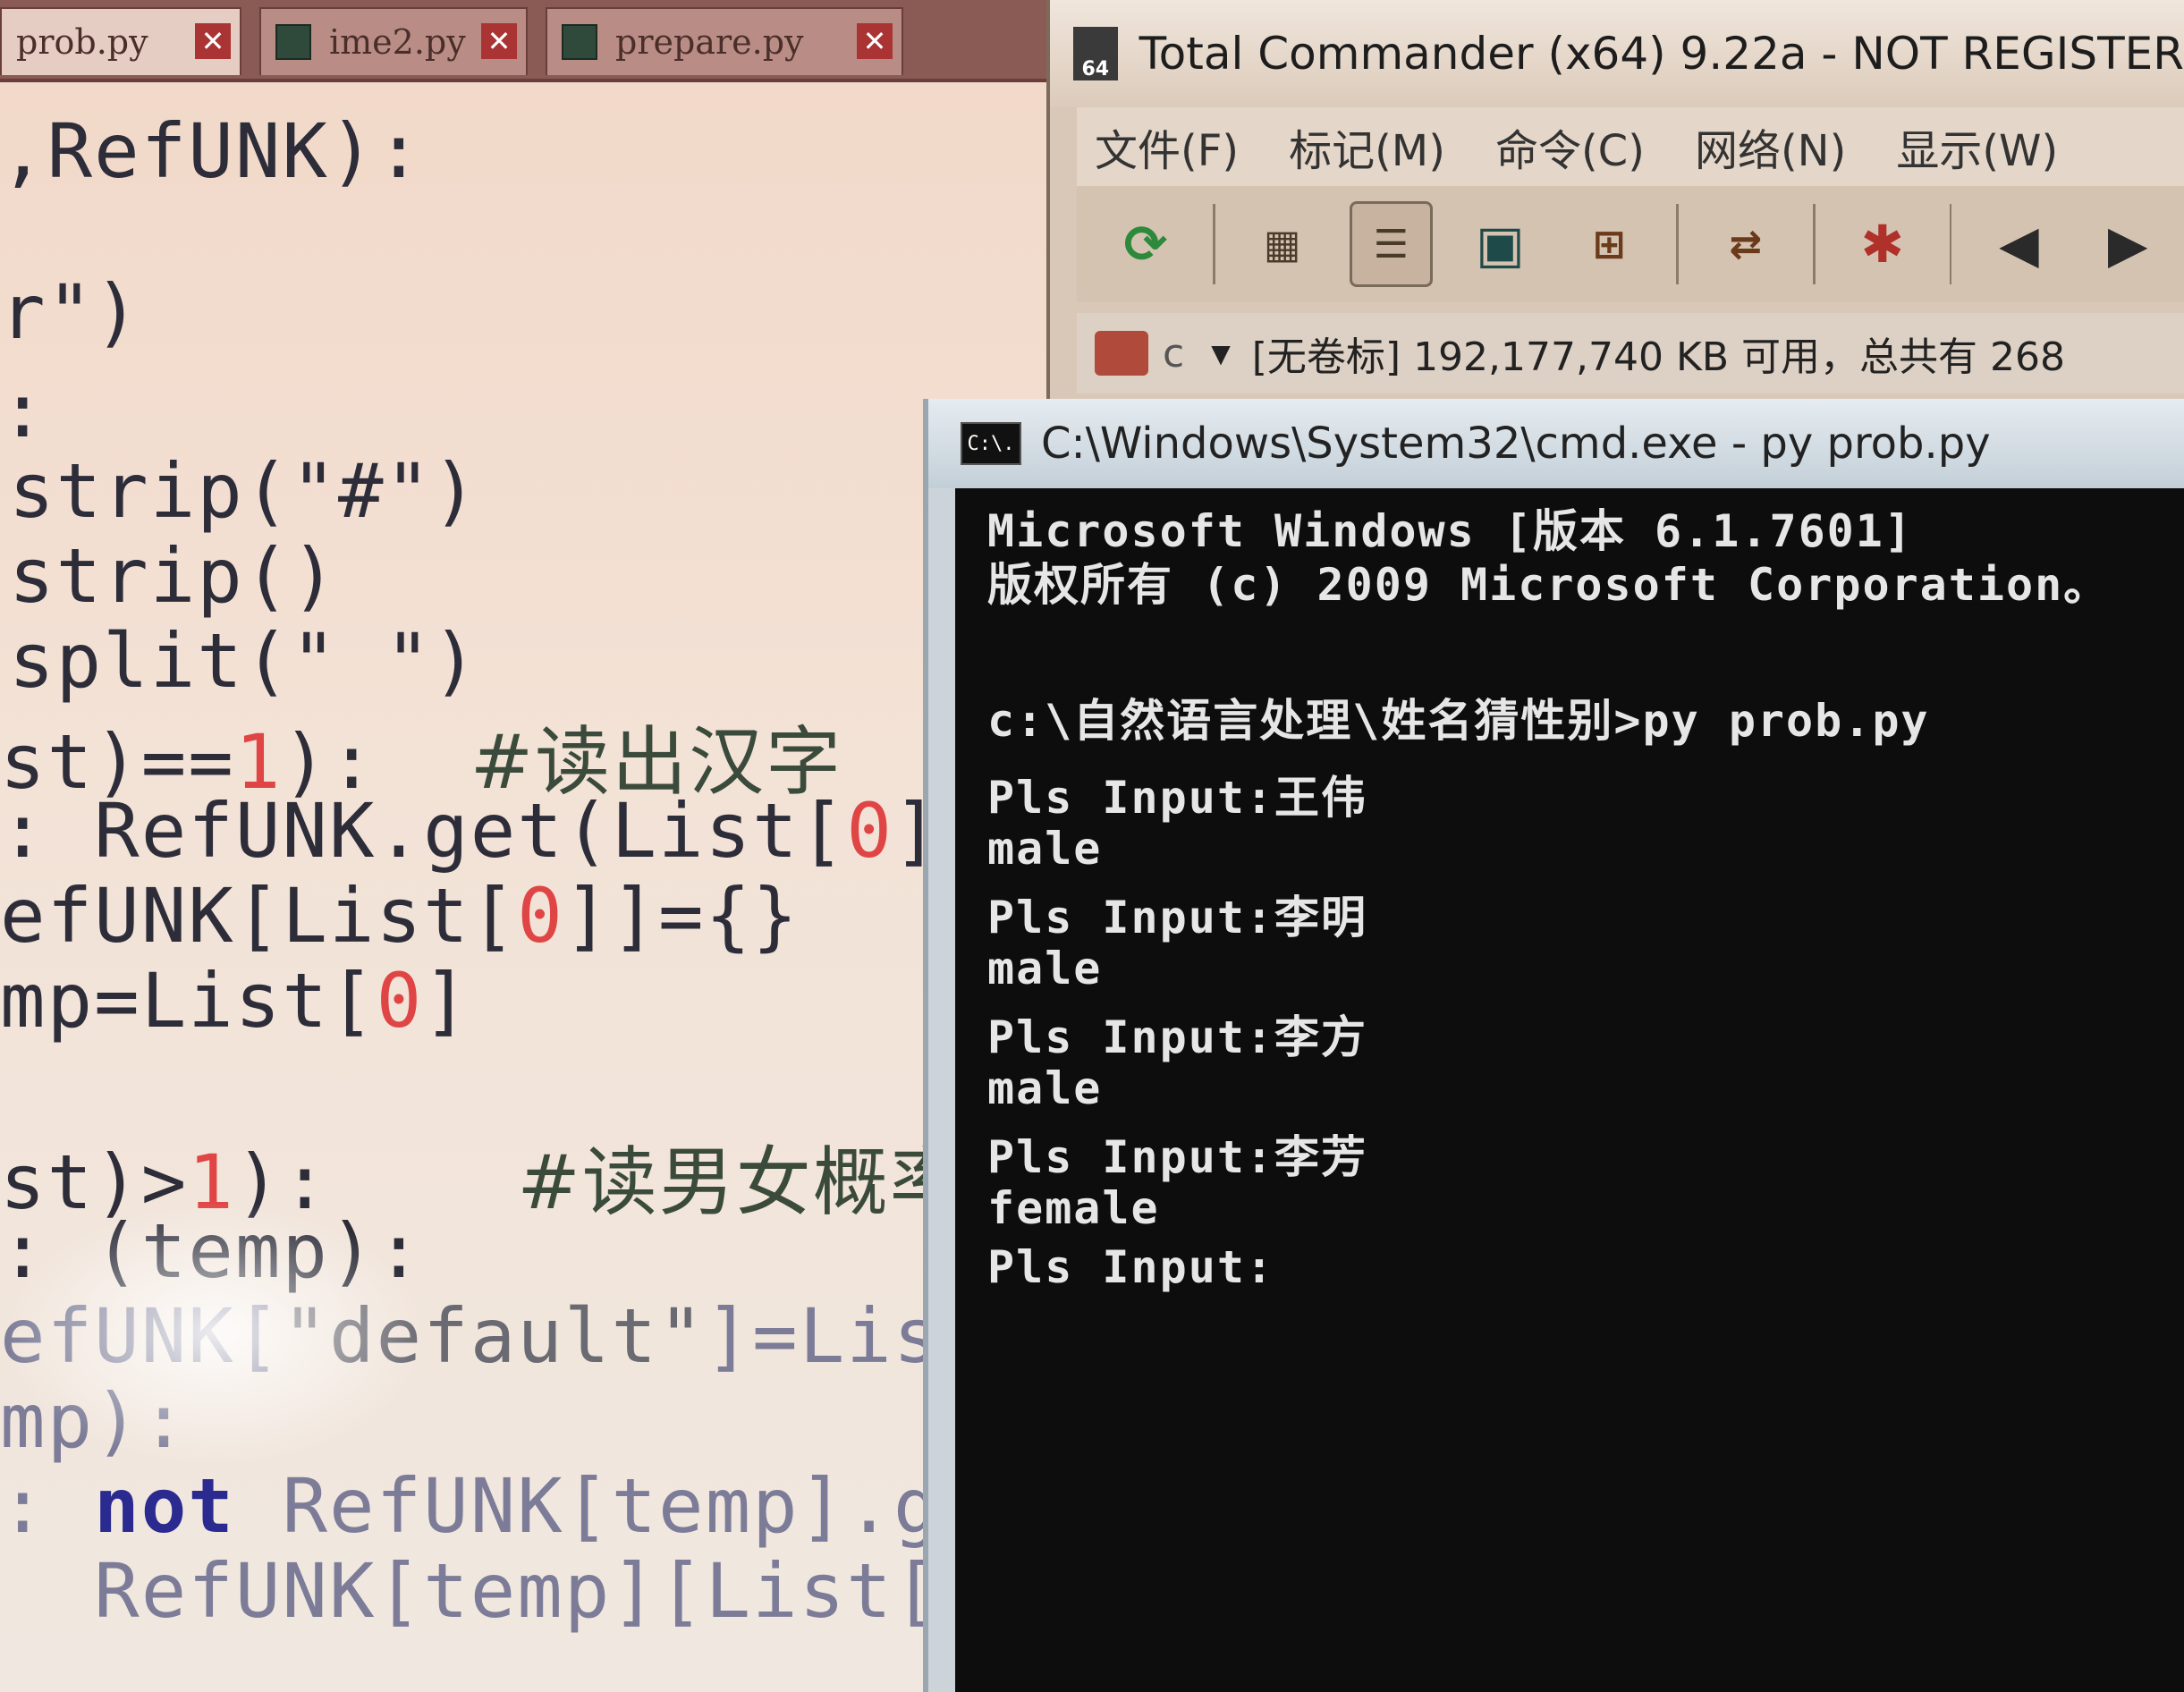 This screenshot has width=2184, height=1692. I want to click on tab-label: prepare.py, so click(709, 42).